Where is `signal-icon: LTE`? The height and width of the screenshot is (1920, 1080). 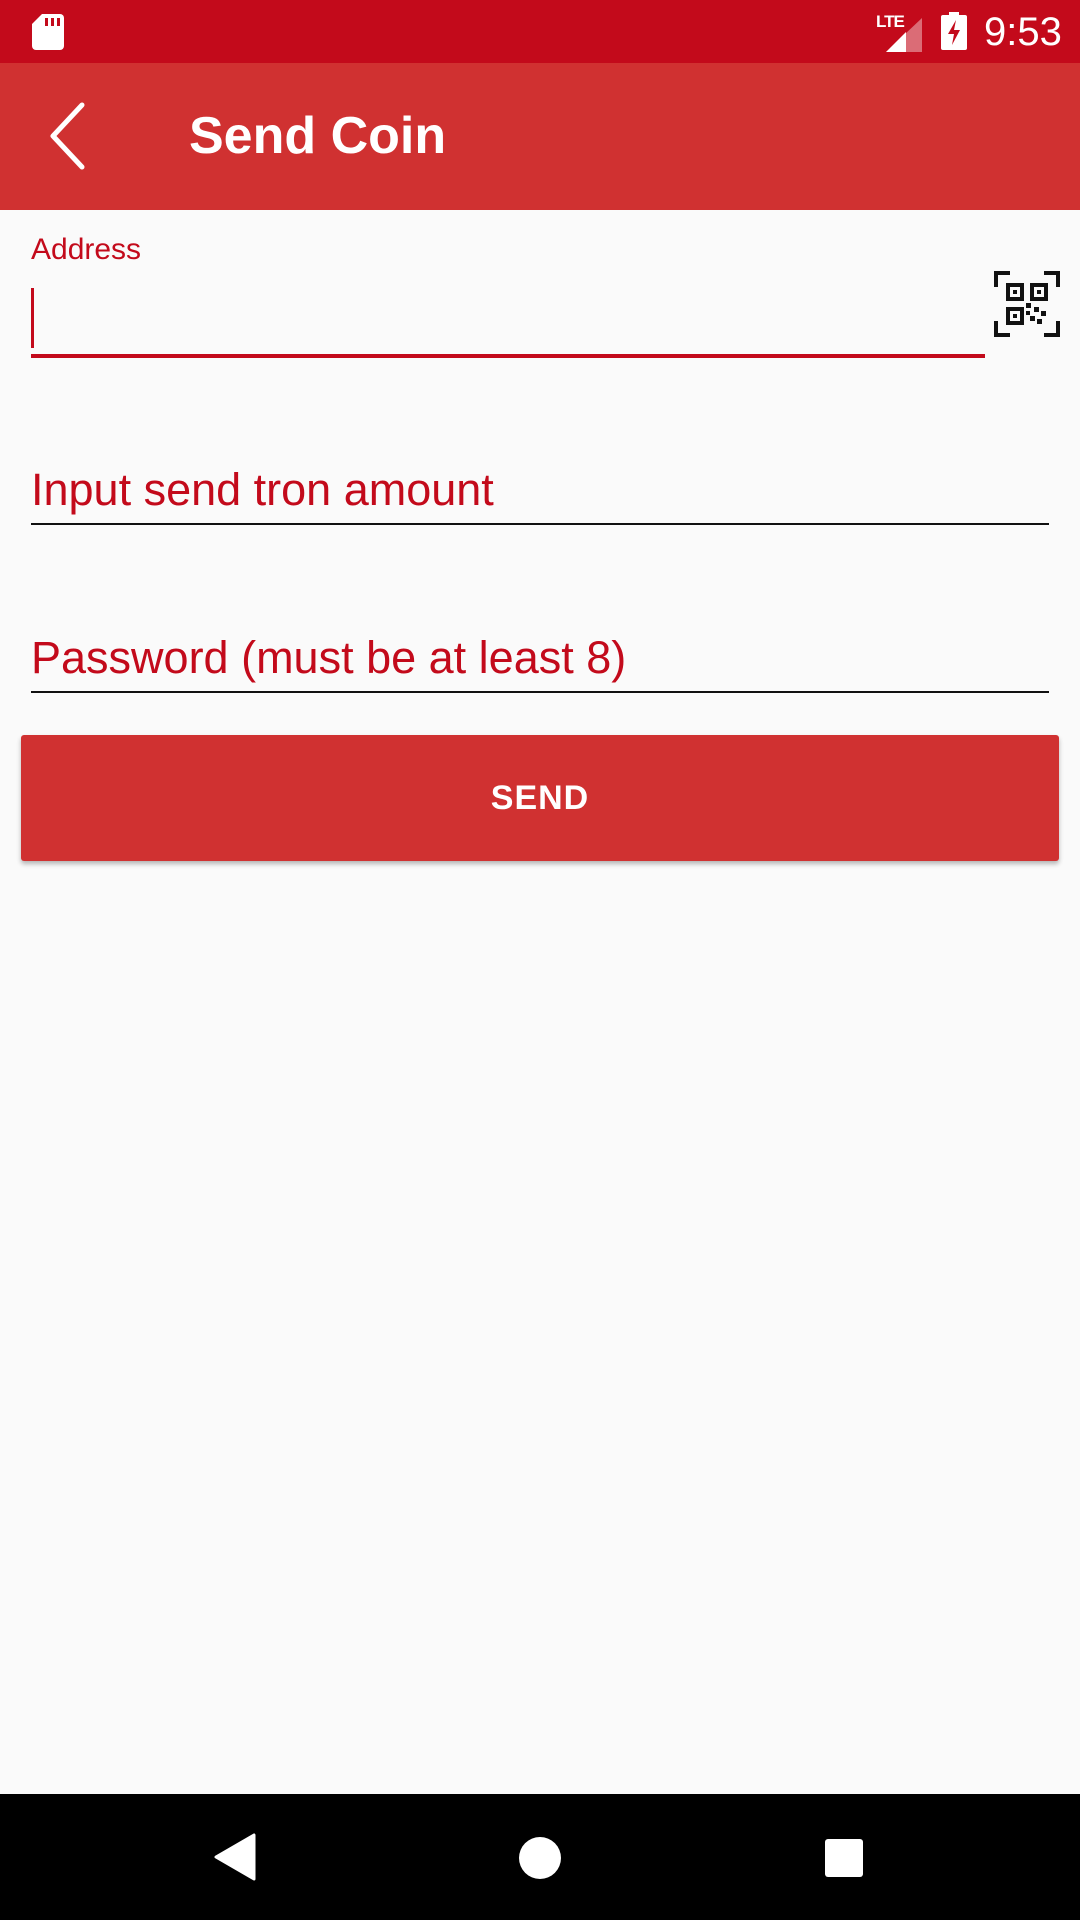
signal-icon: LTE is located at coordinates (899, 32).